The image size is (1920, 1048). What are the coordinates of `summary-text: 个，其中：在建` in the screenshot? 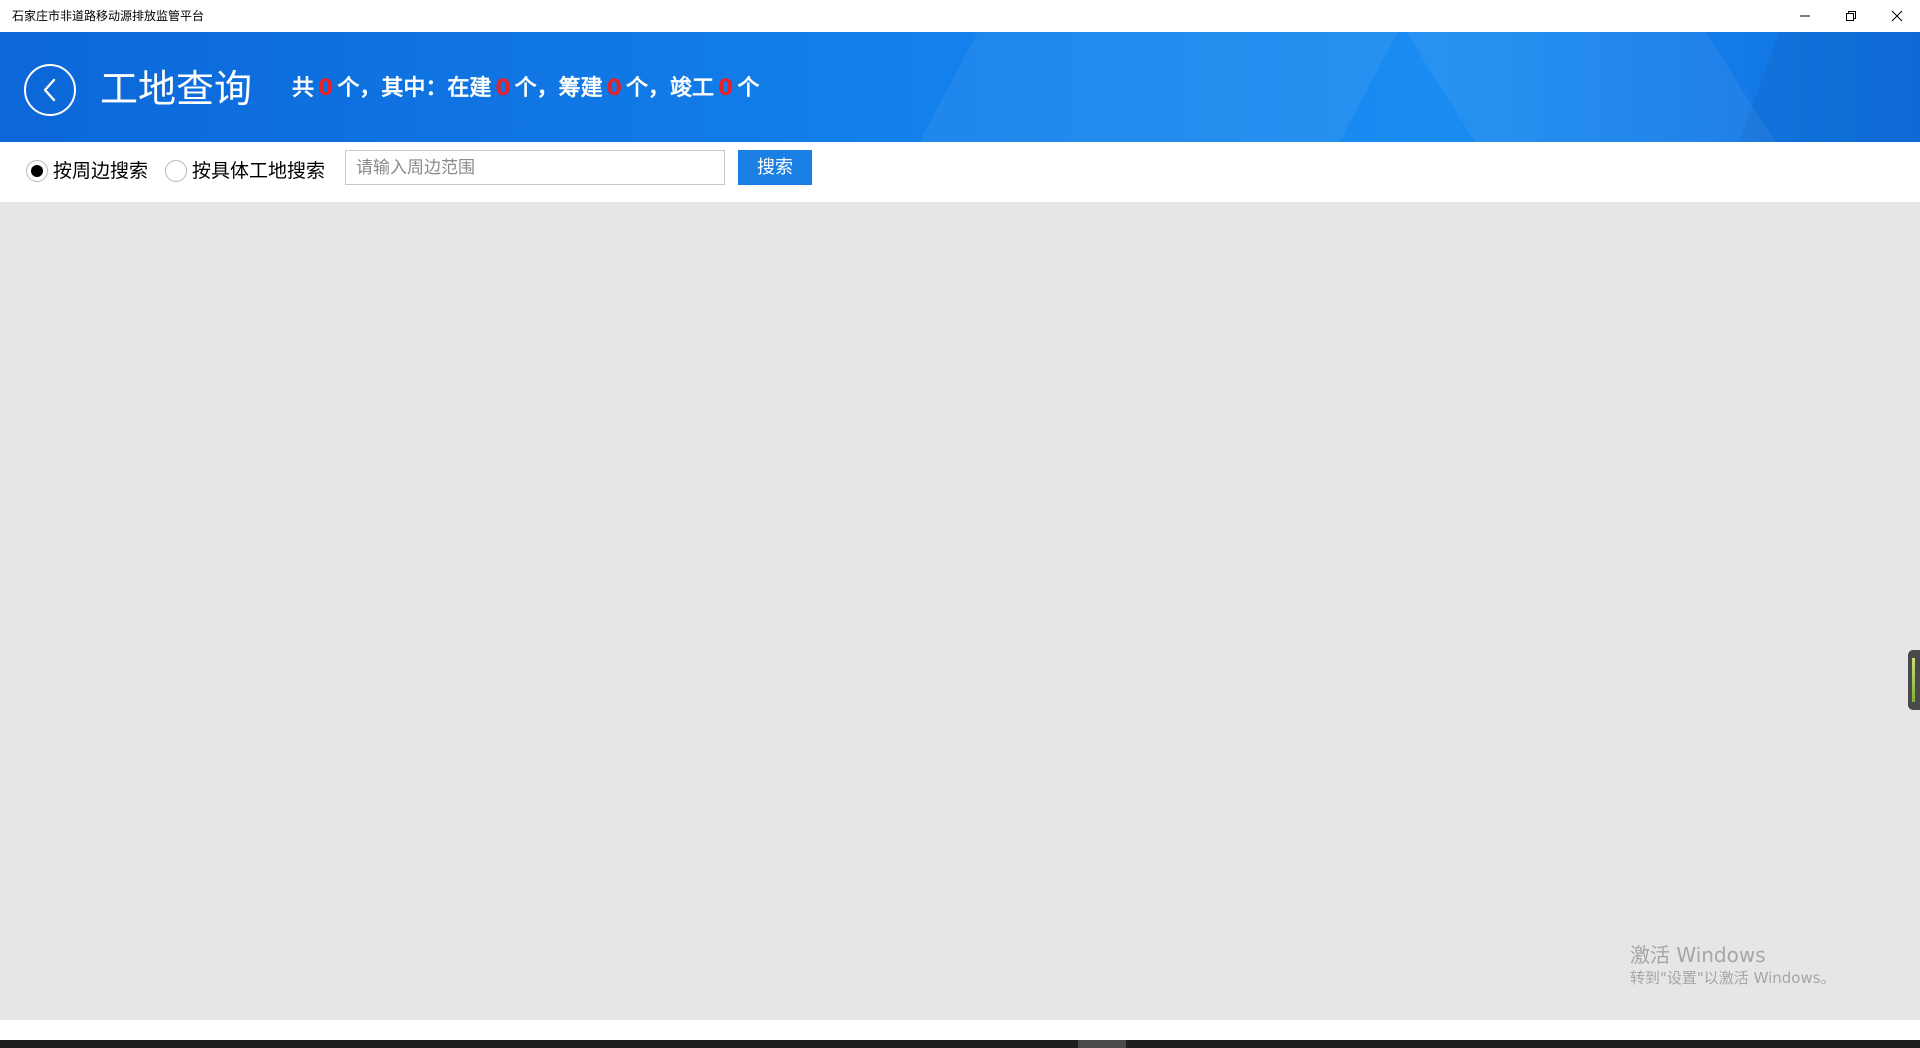 It's located at (414, 88).